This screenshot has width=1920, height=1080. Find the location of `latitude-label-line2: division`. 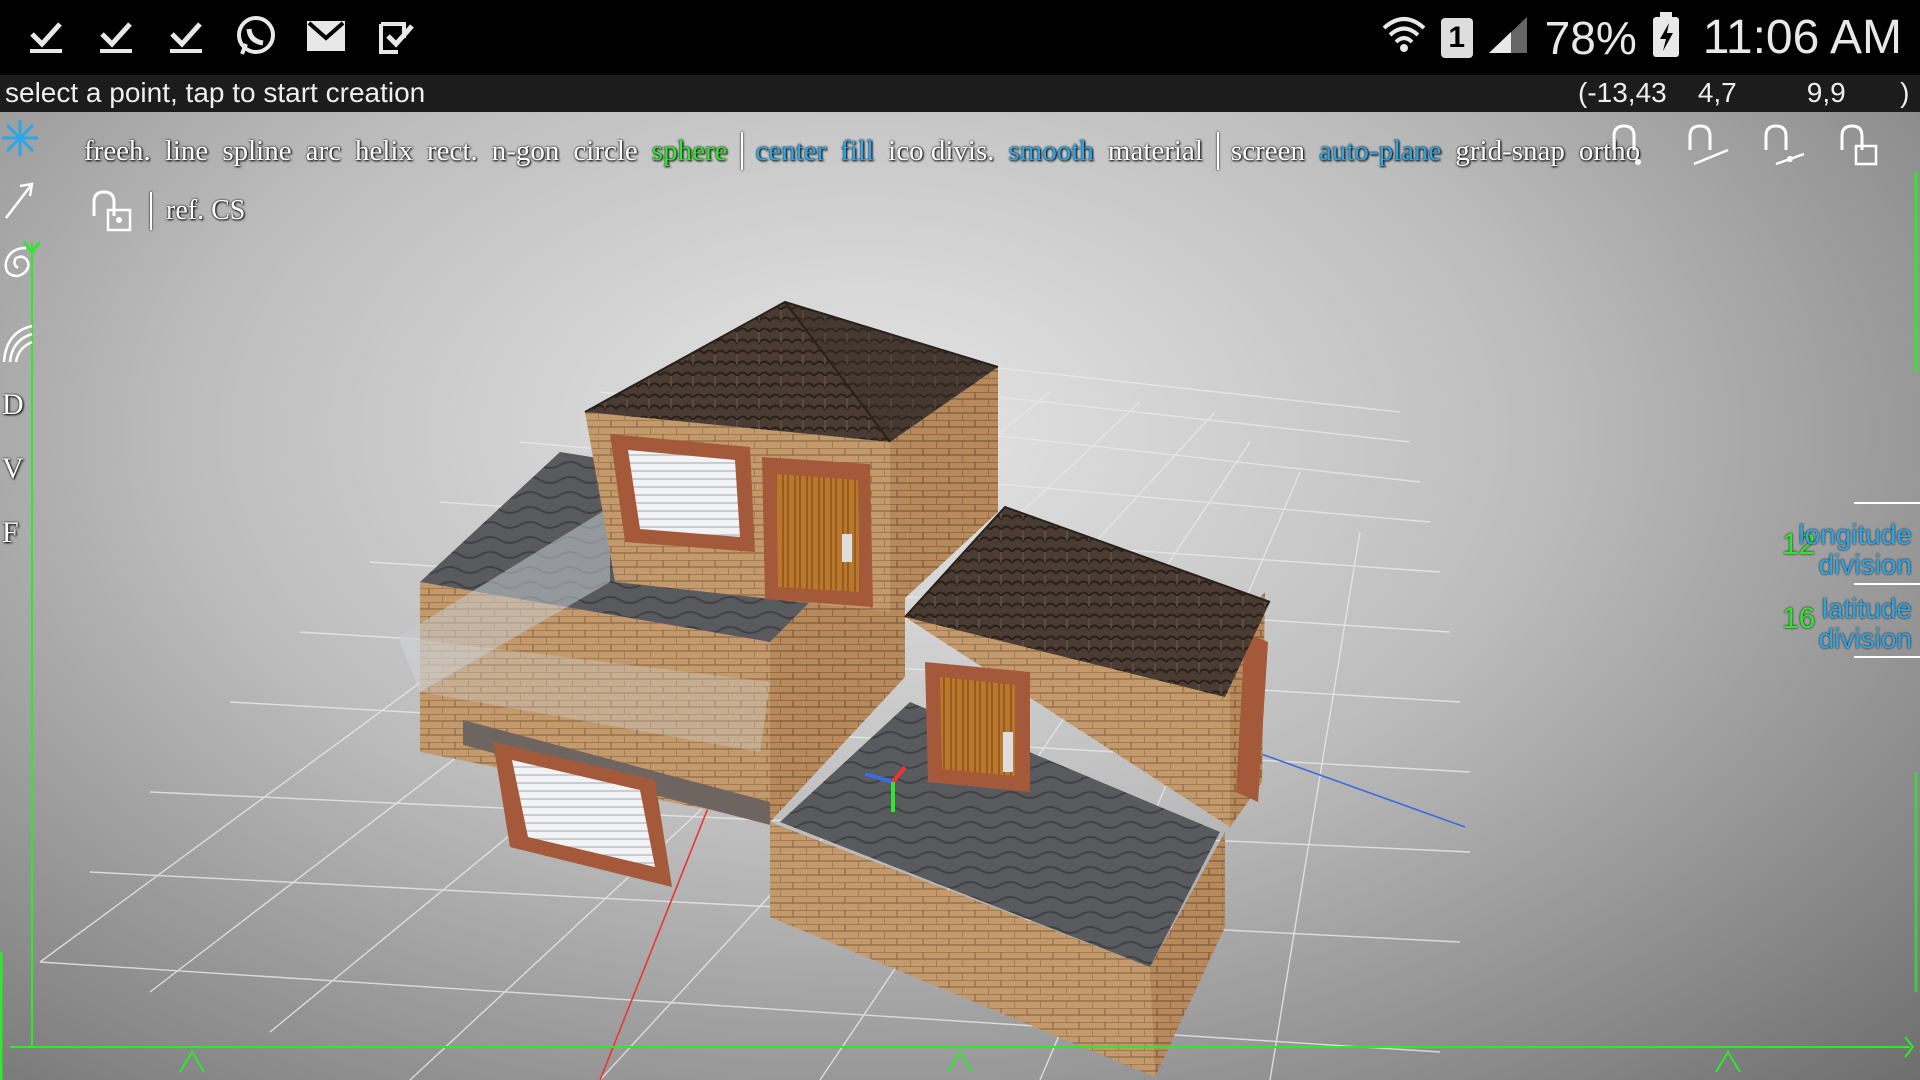

latitude-label-line2: division is located at coordinates (1865, 638).